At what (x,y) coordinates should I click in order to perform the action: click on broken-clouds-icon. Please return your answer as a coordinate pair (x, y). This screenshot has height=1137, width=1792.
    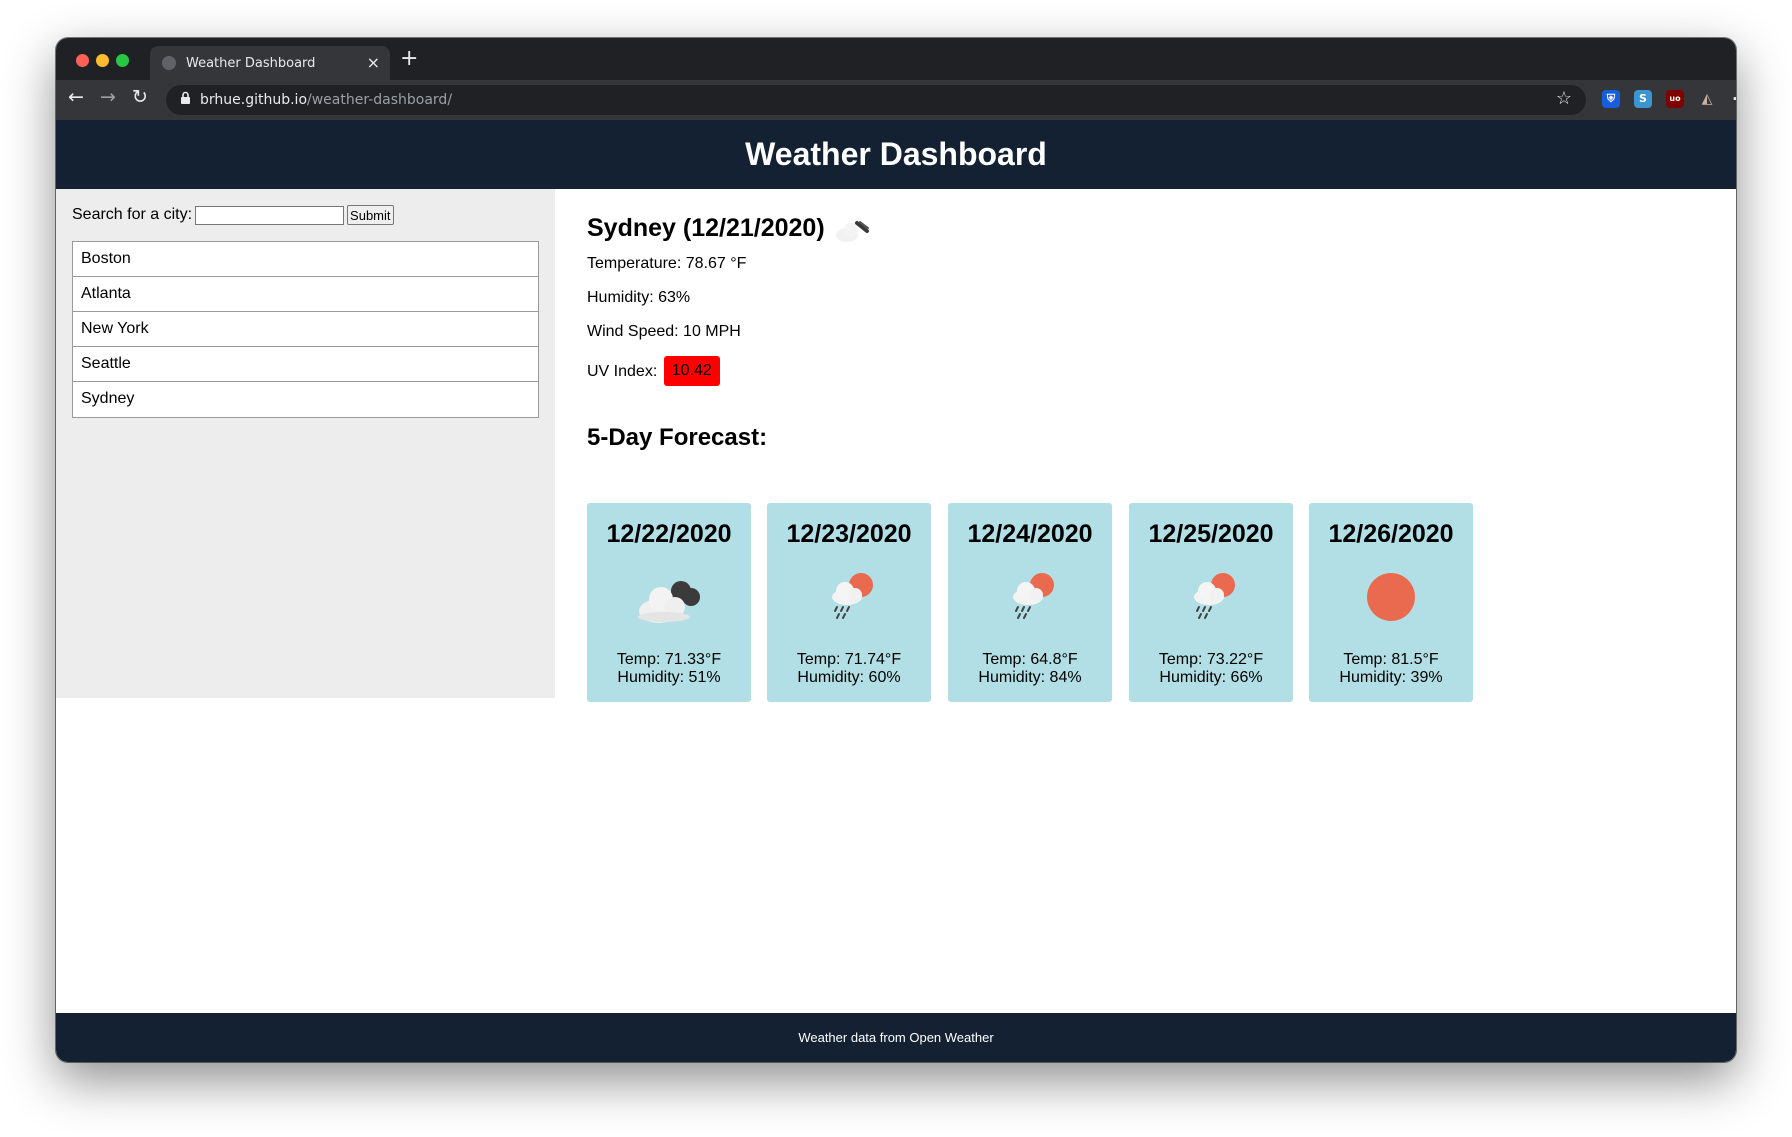
    Looking at the image, I should click on (669, 602).